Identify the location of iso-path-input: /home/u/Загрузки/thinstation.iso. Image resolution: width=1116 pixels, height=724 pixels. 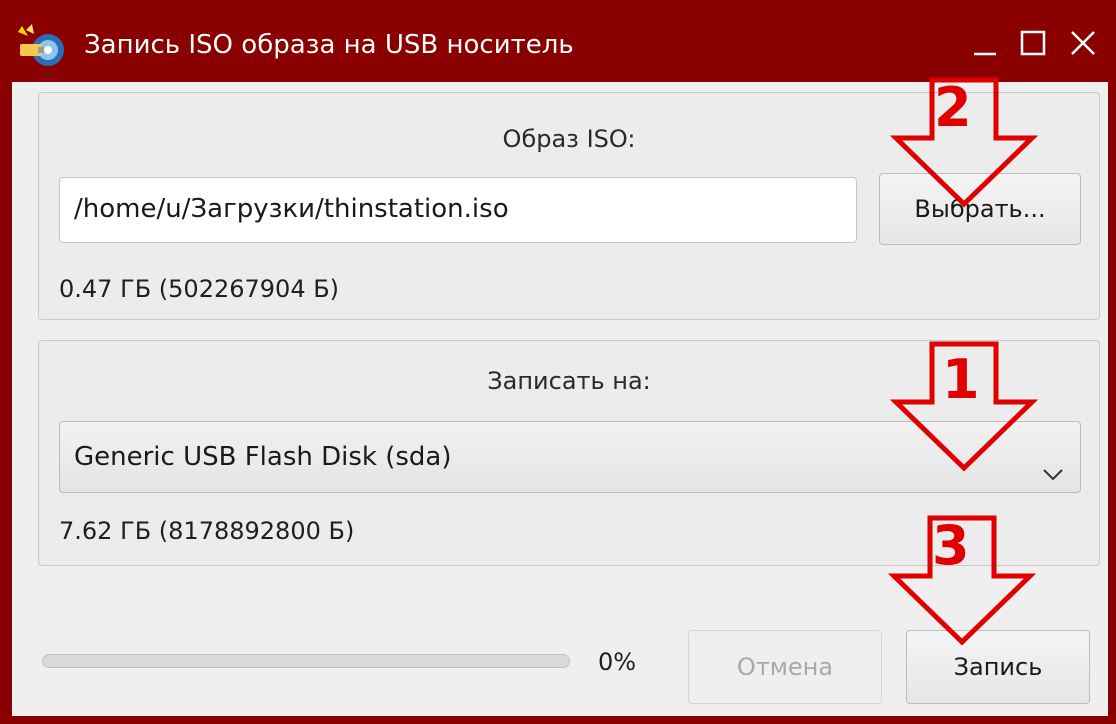
(458, 210).